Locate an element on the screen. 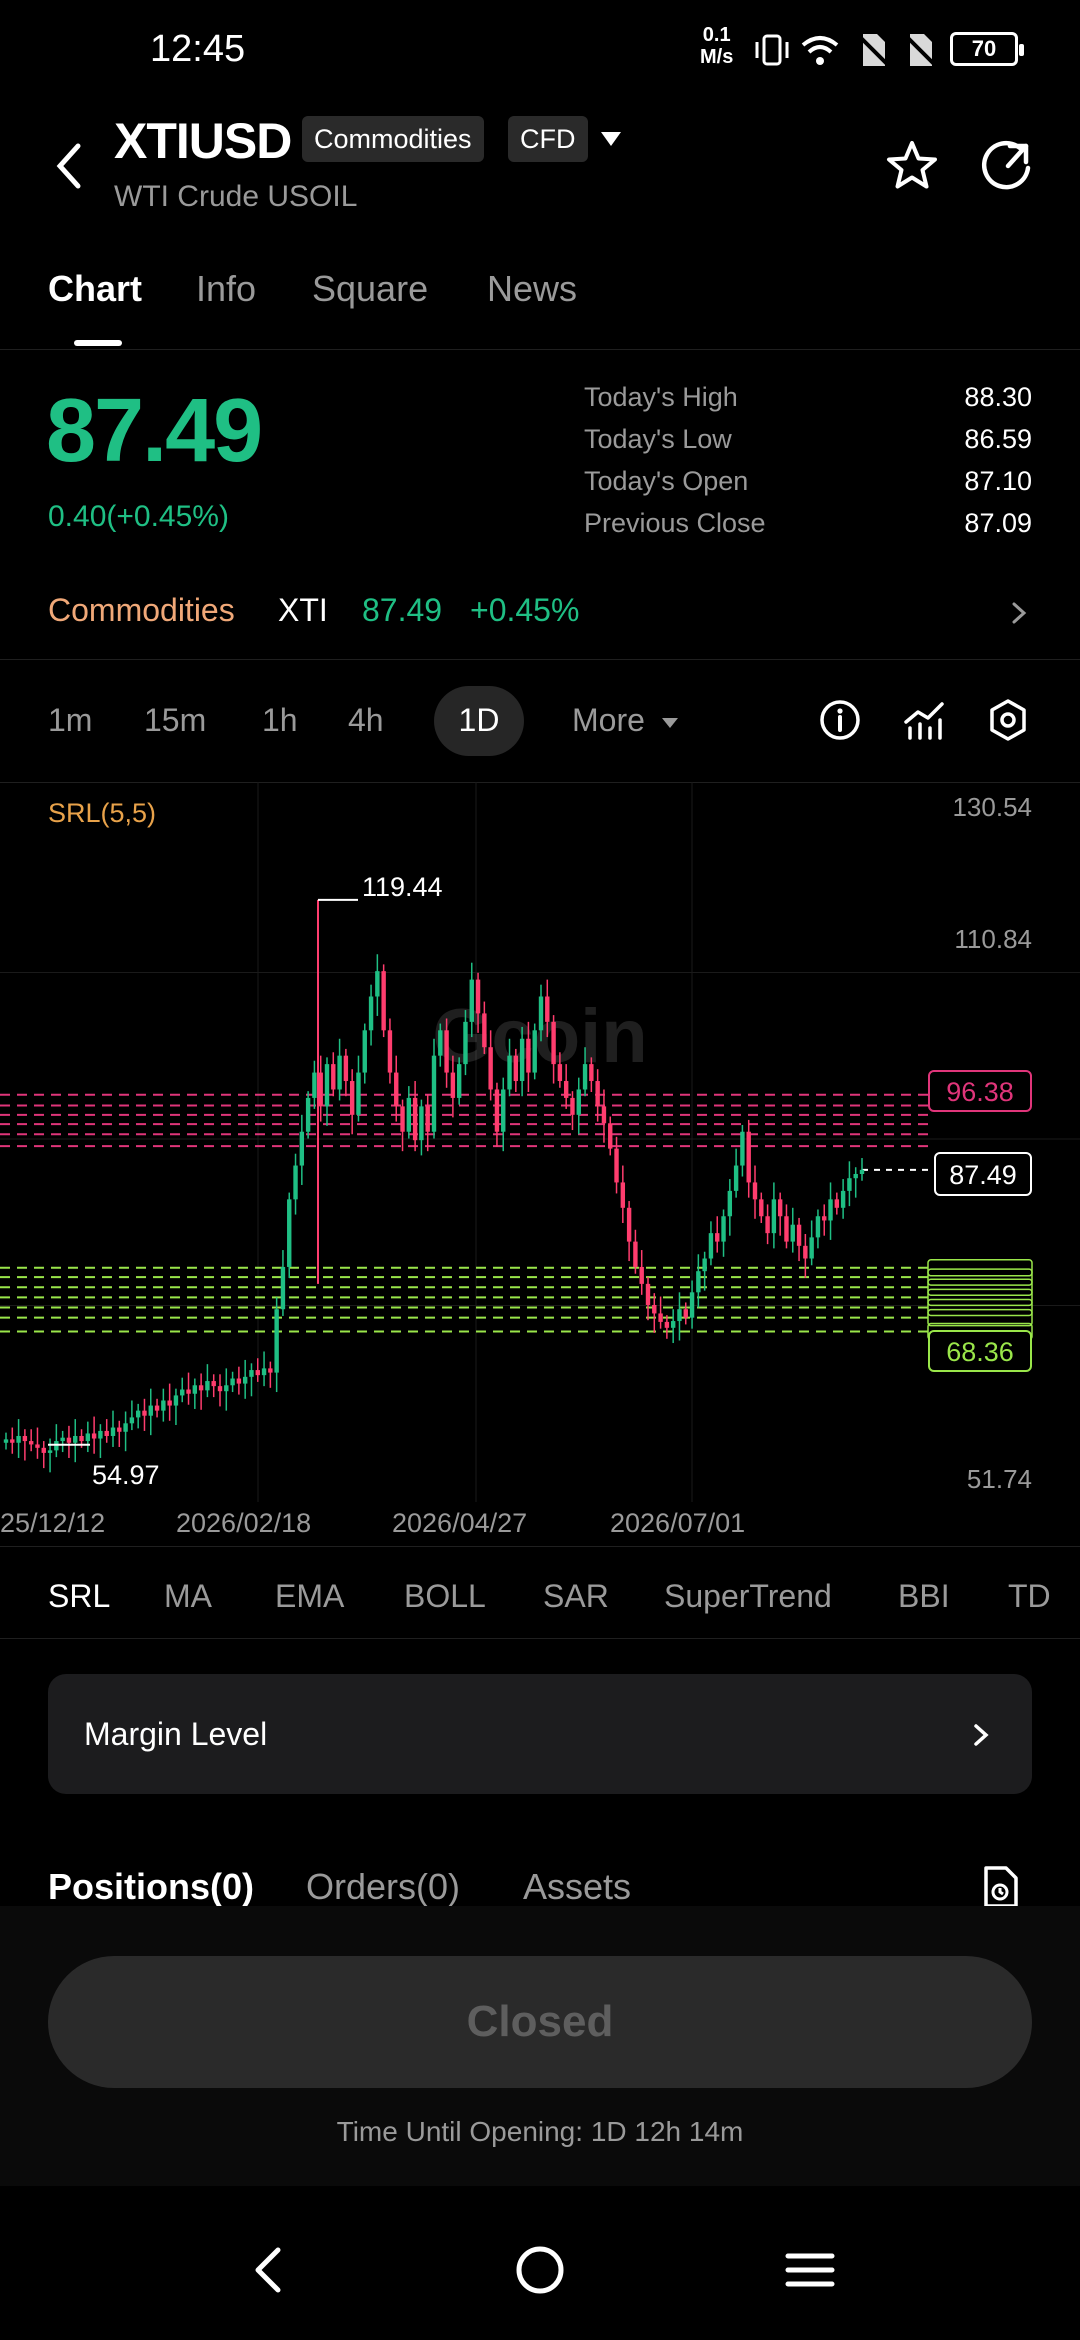  instrument-type-tag: CFD is located at coordinates (548, 139).